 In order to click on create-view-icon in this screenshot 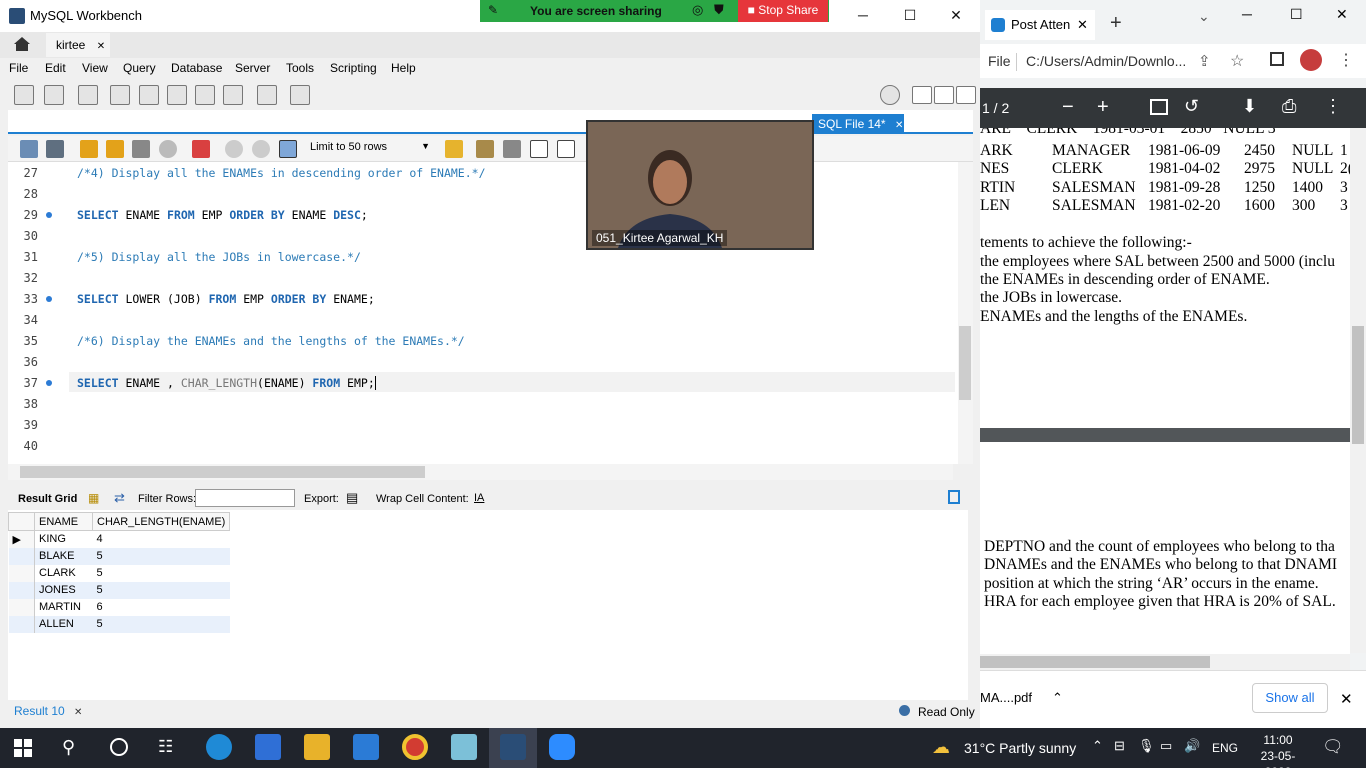, I will do `click(177, 95)`.